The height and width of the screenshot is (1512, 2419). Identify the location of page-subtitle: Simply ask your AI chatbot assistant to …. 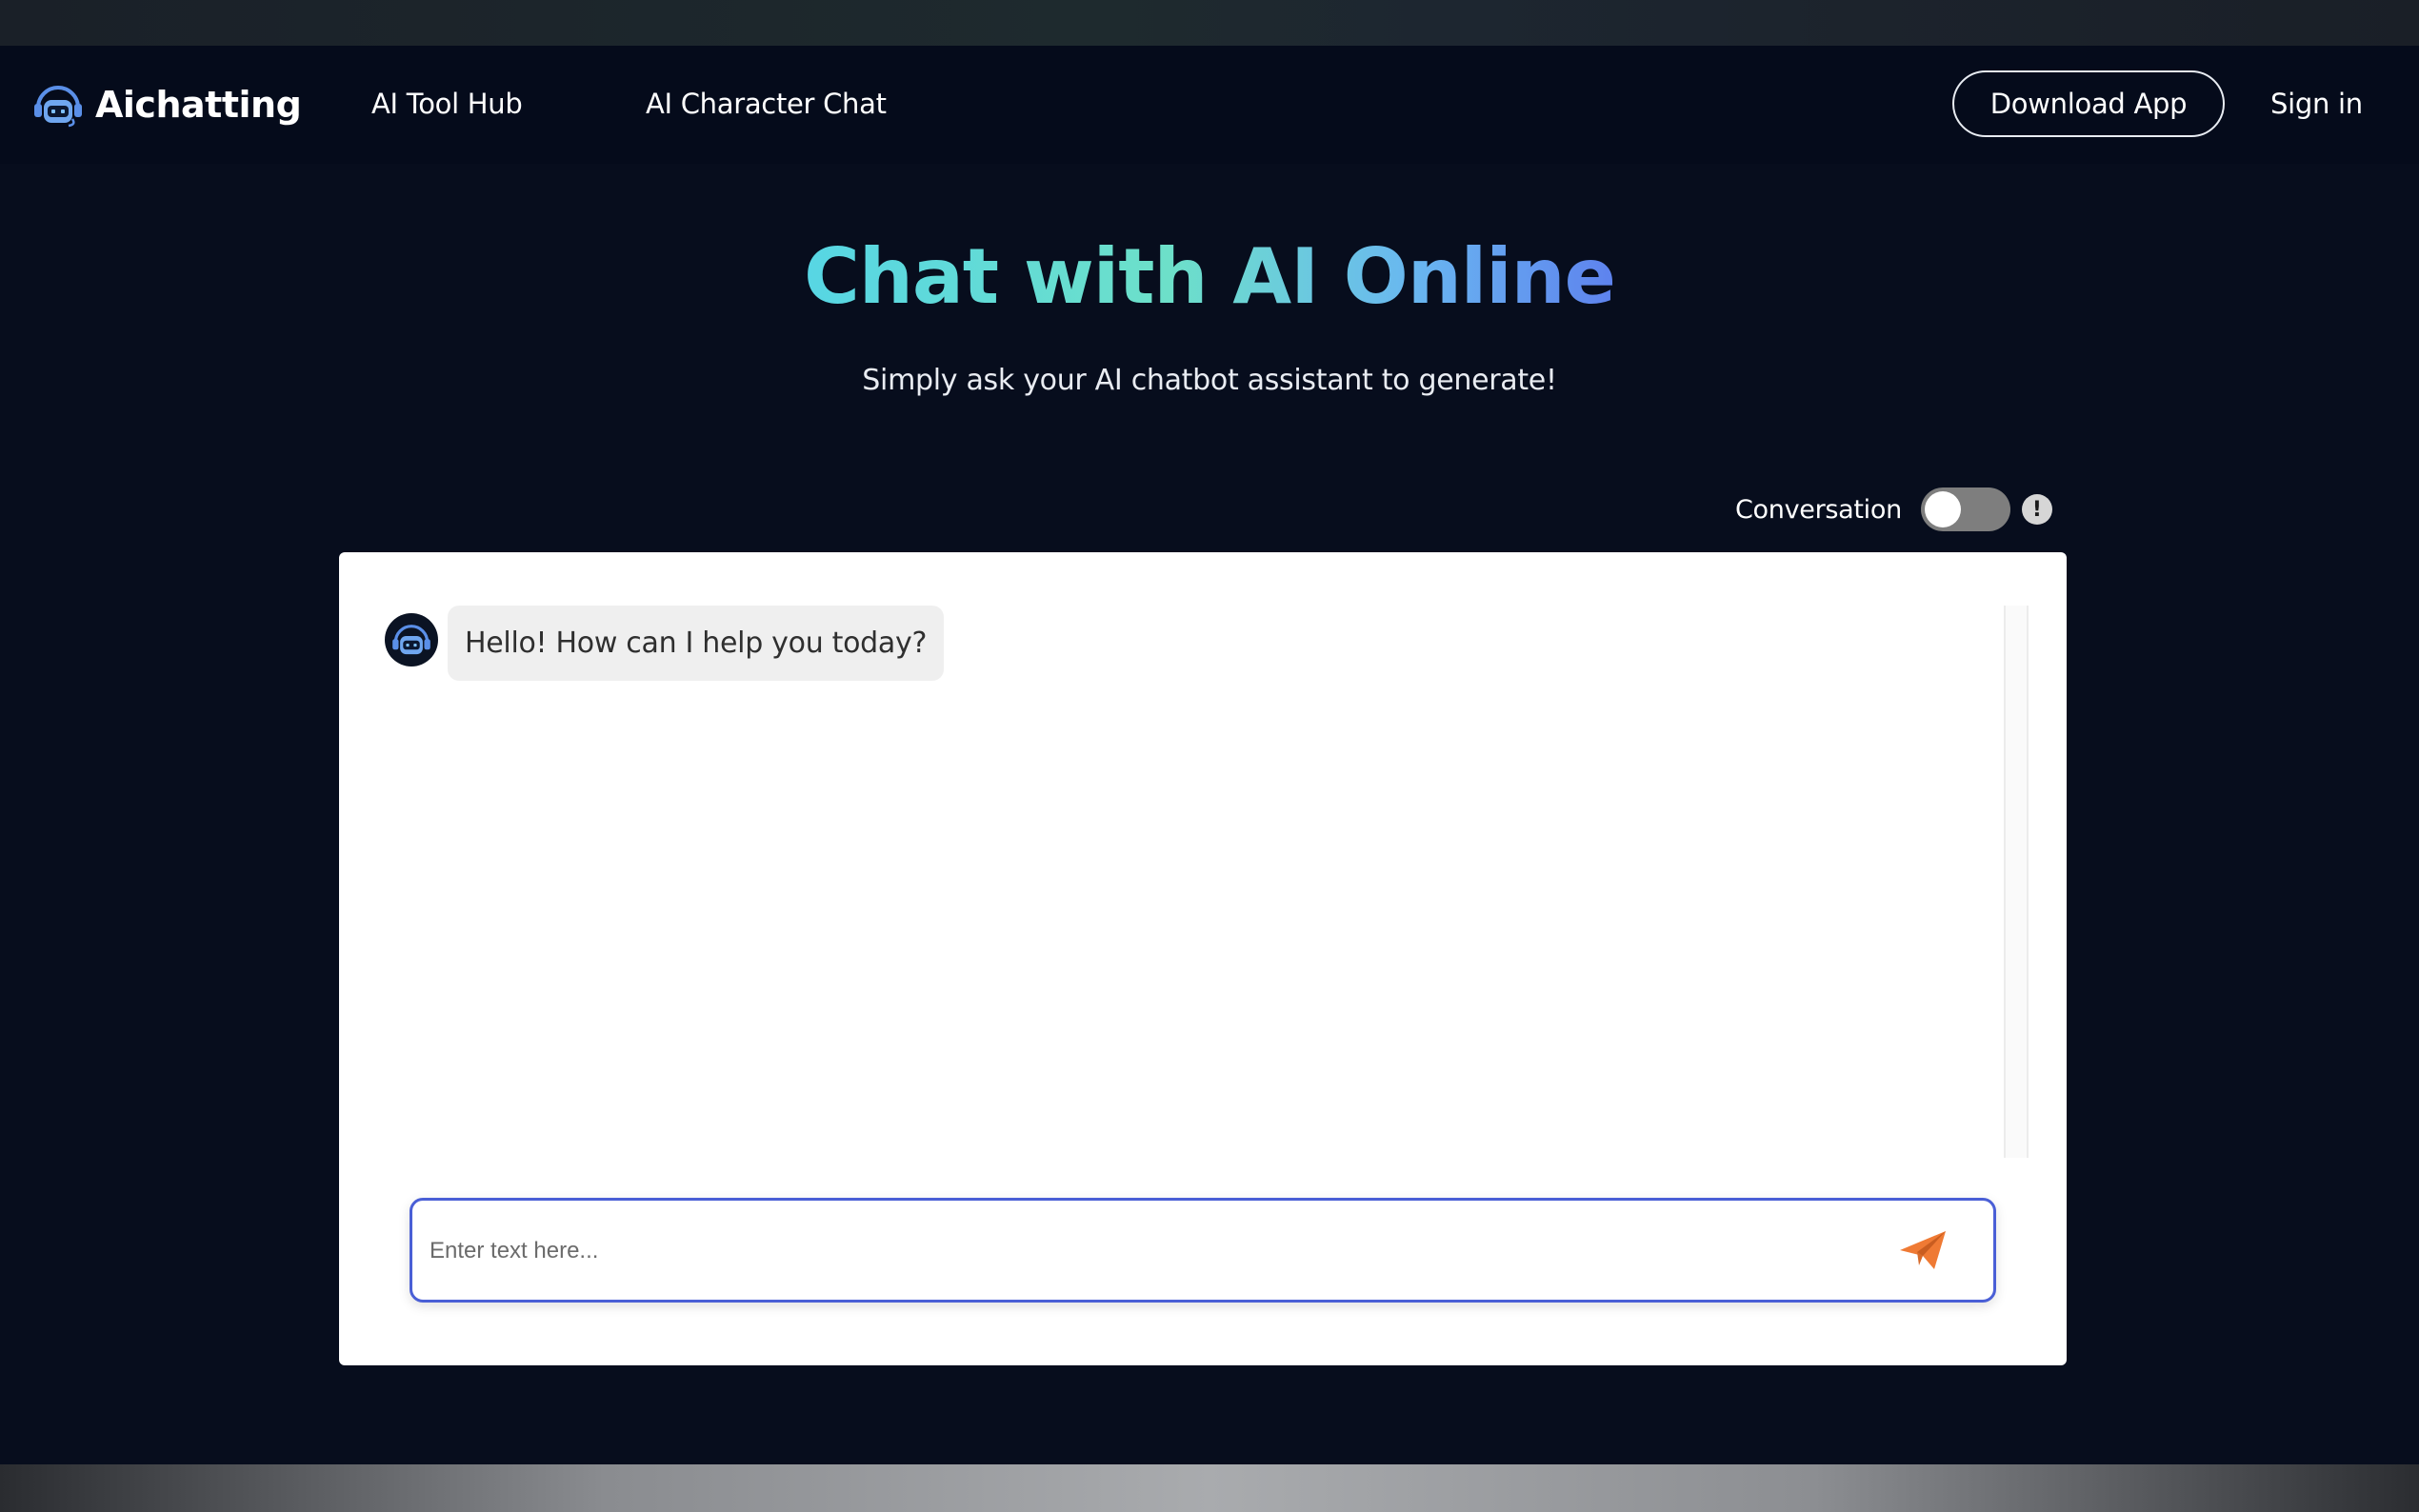
(1209, 380).